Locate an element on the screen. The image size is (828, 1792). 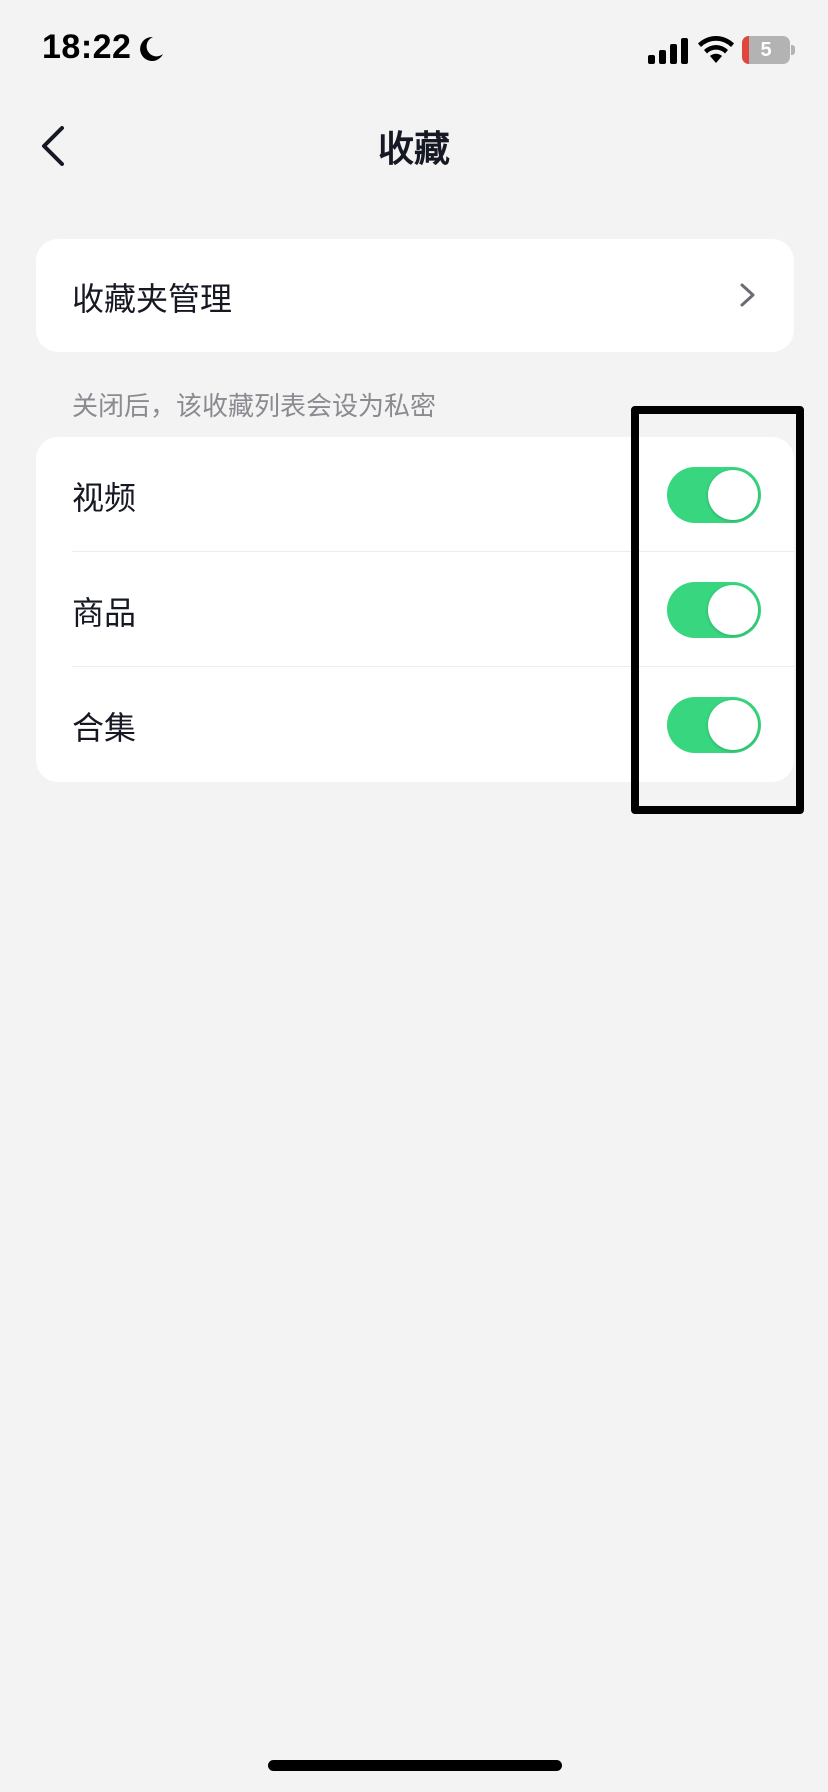
favorites-manage-label: 收藏夹管理 is located at coordinates (152, 299).